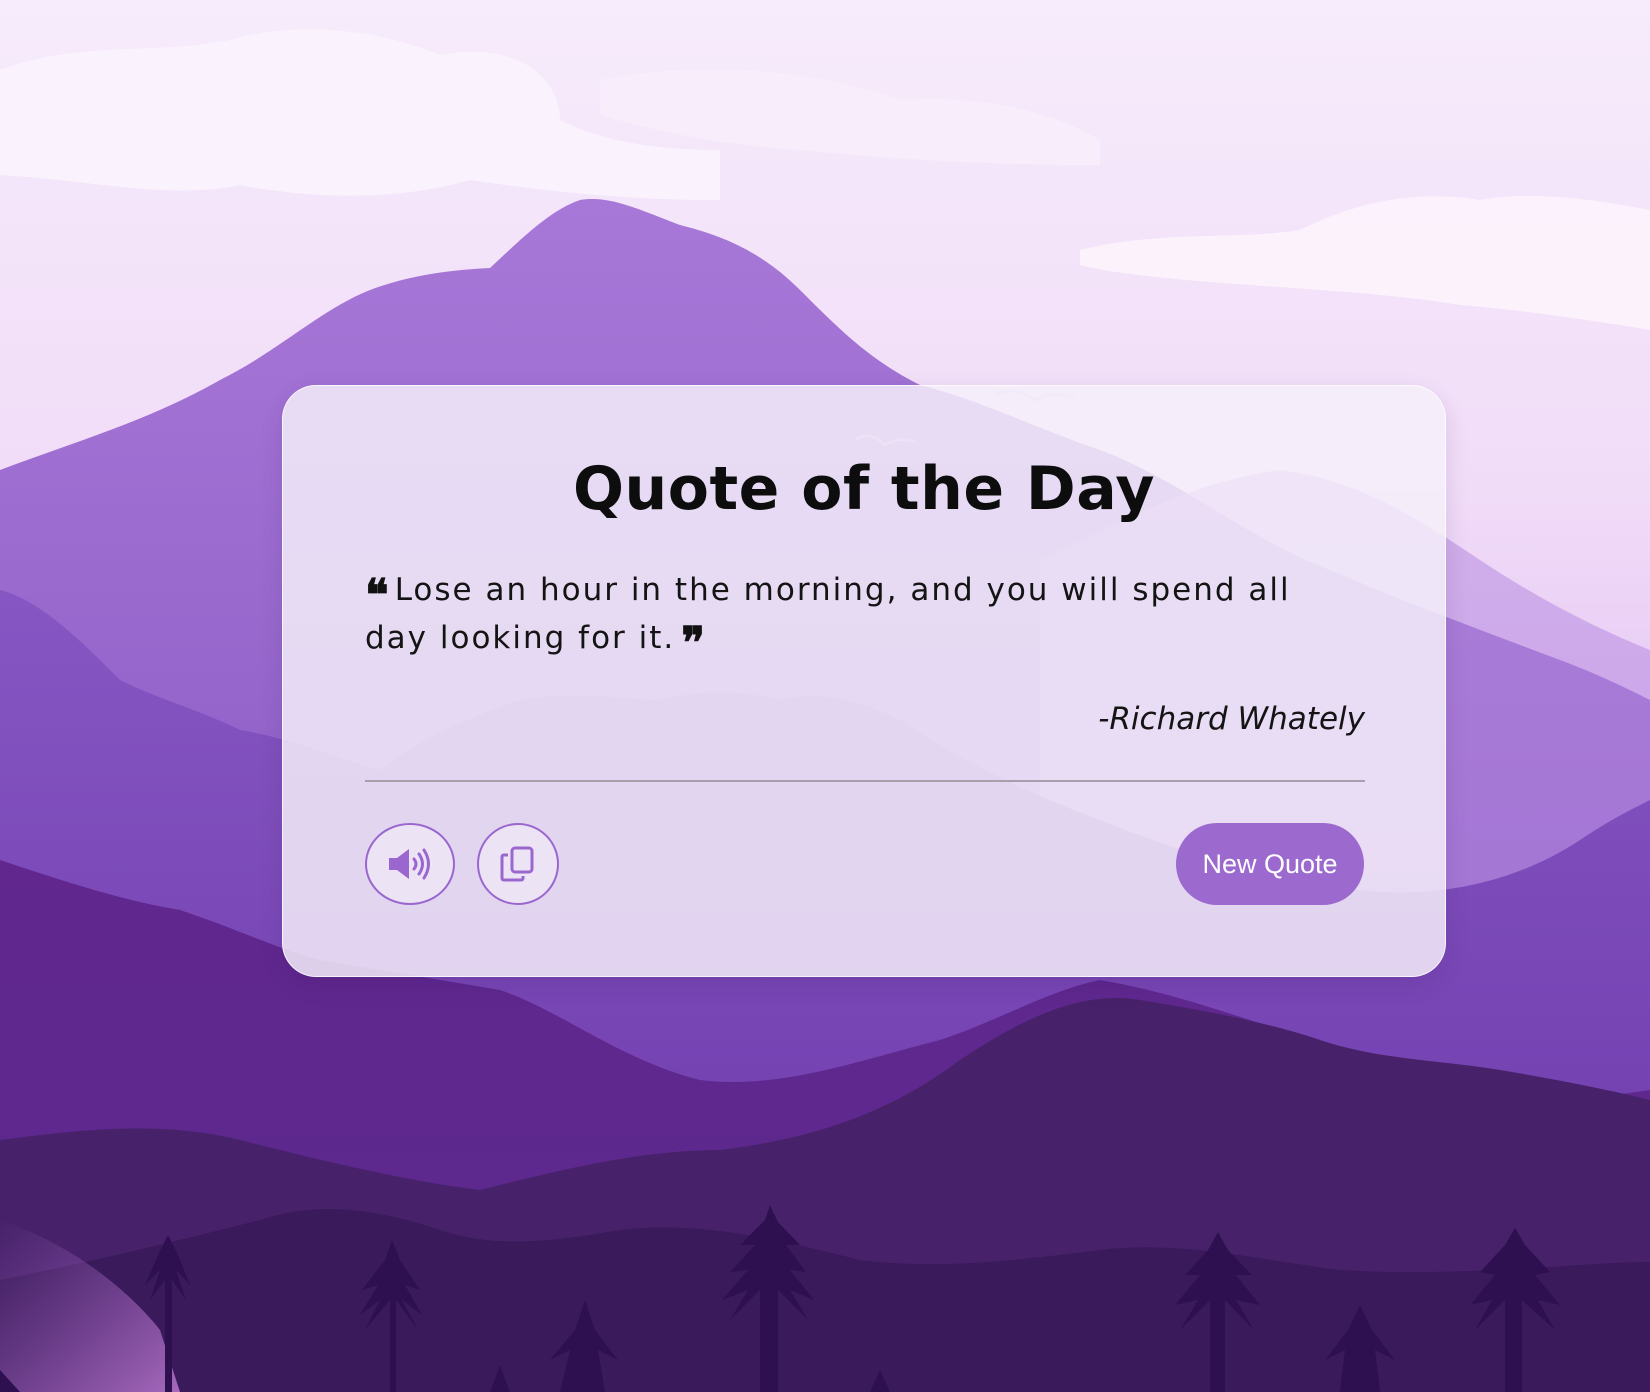 The width and height of the screenshot is (1650, 1392). I want to click on copy-icon, so click(517, 864).